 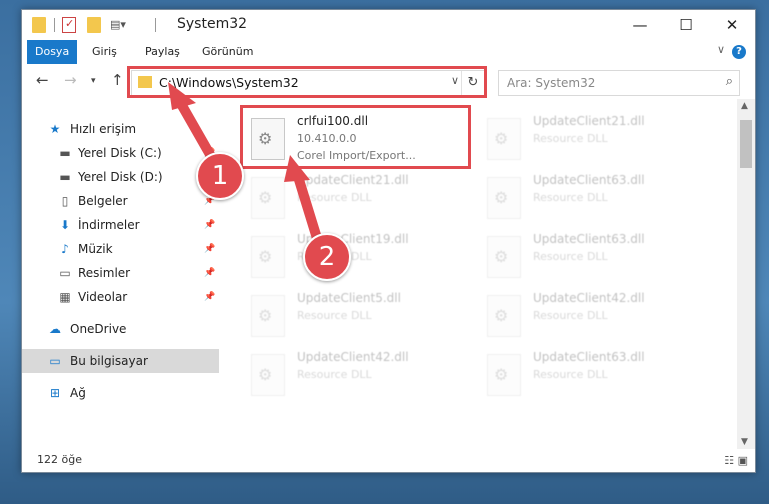 I want to click on annotation-arrows, so click(x=246, y=167).